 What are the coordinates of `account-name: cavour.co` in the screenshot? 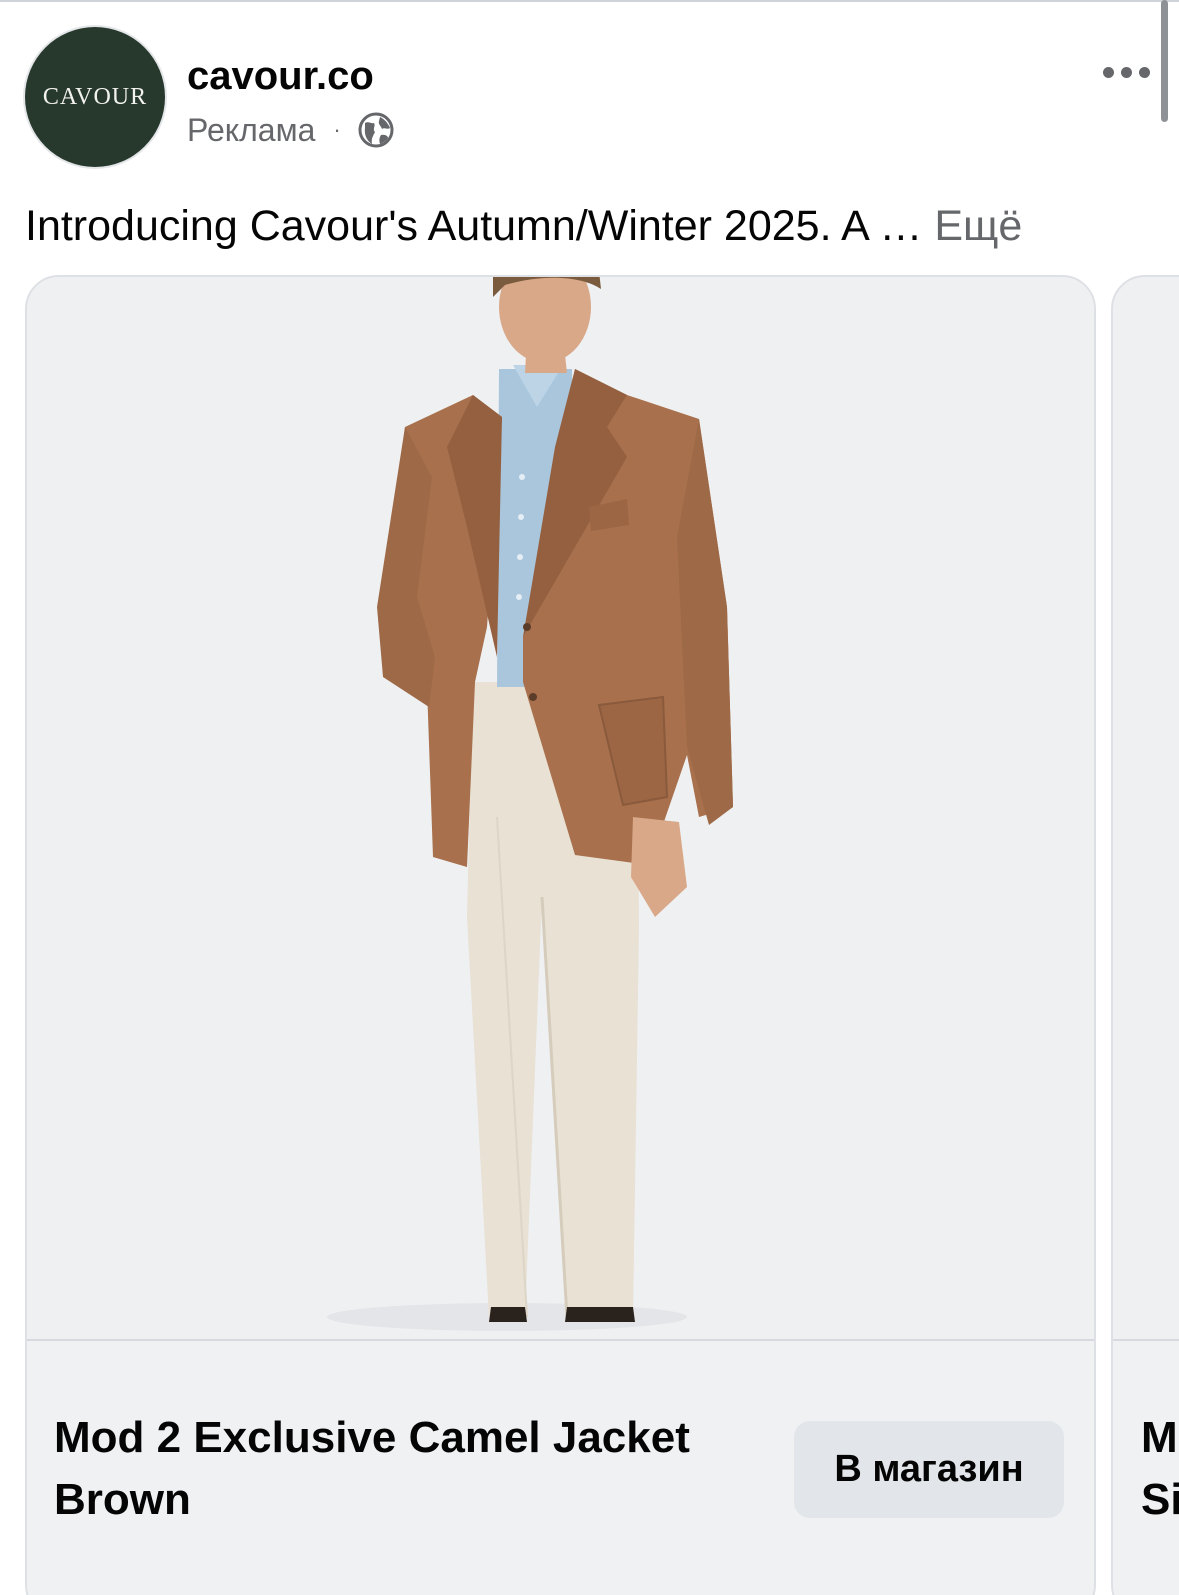 It's located at (280, 76).